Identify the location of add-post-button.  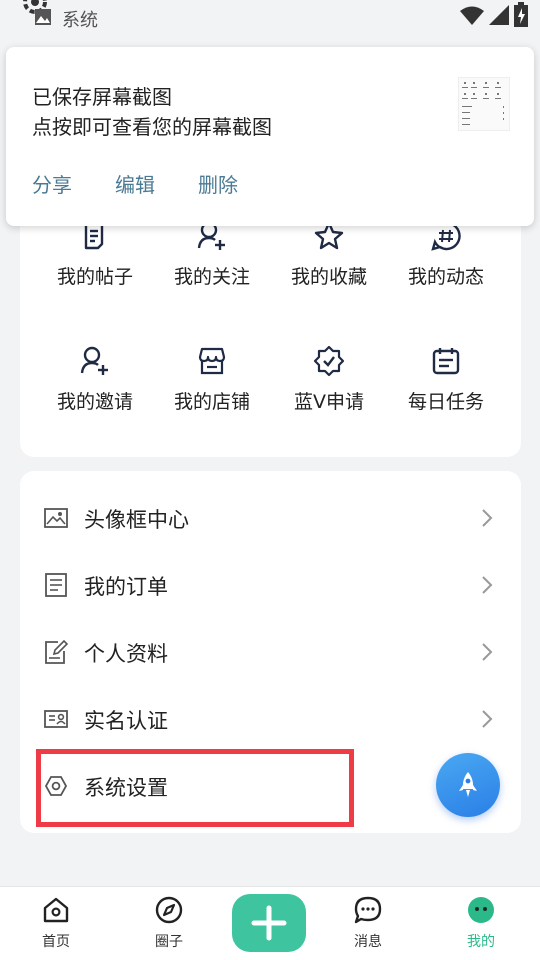
(269, 923).